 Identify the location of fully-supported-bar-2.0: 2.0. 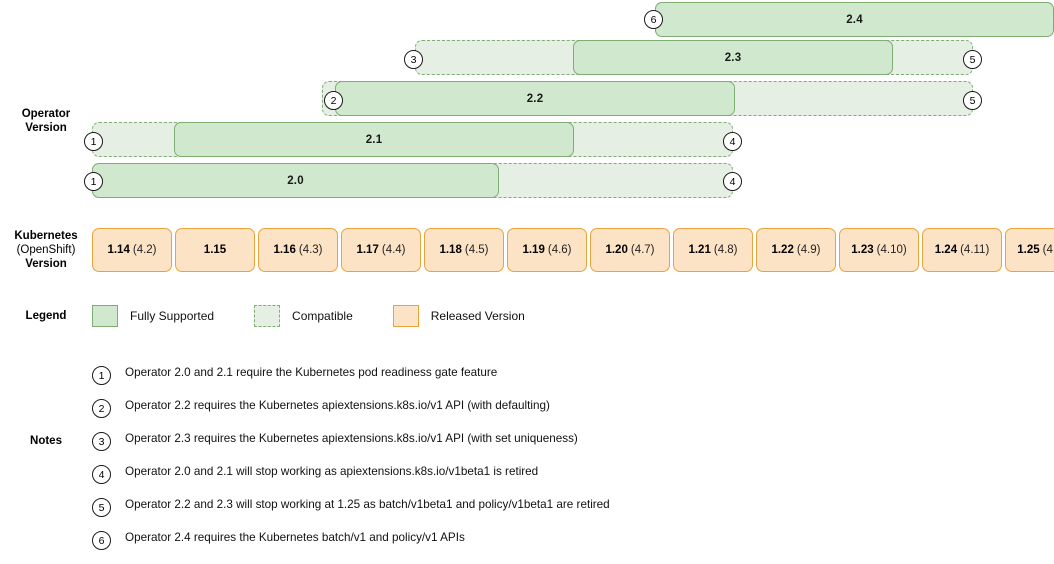
(295, 180).